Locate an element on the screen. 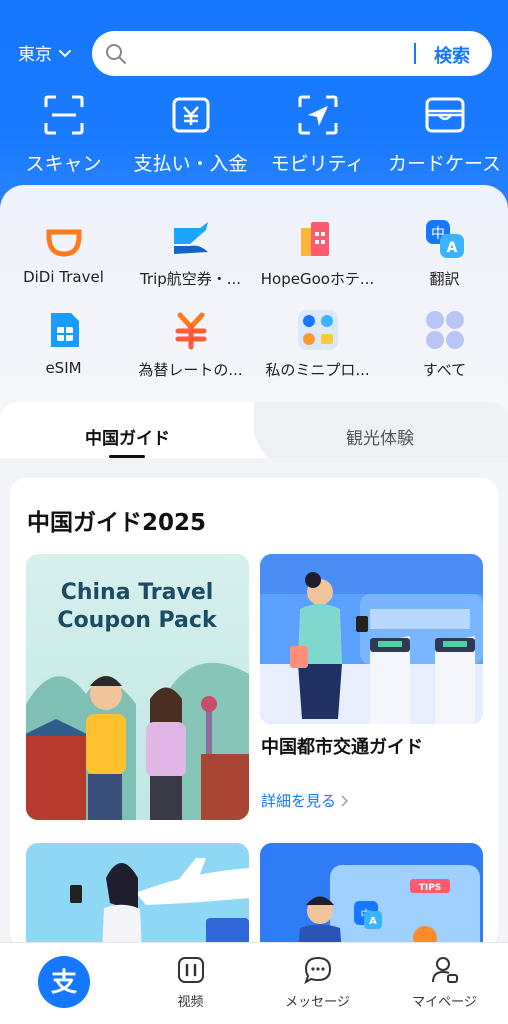 This screenshot has width=508, height=1024. tab-my-page: マイページ is located at coordinates (444, 983).